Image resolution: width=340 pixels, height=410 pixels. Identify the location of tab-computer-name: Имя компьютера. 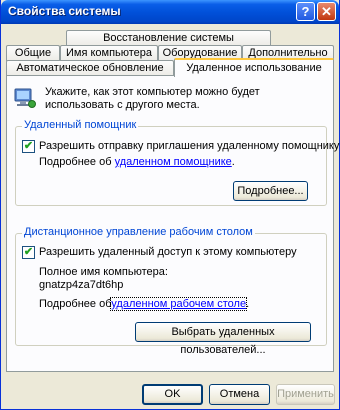
(109, 53).